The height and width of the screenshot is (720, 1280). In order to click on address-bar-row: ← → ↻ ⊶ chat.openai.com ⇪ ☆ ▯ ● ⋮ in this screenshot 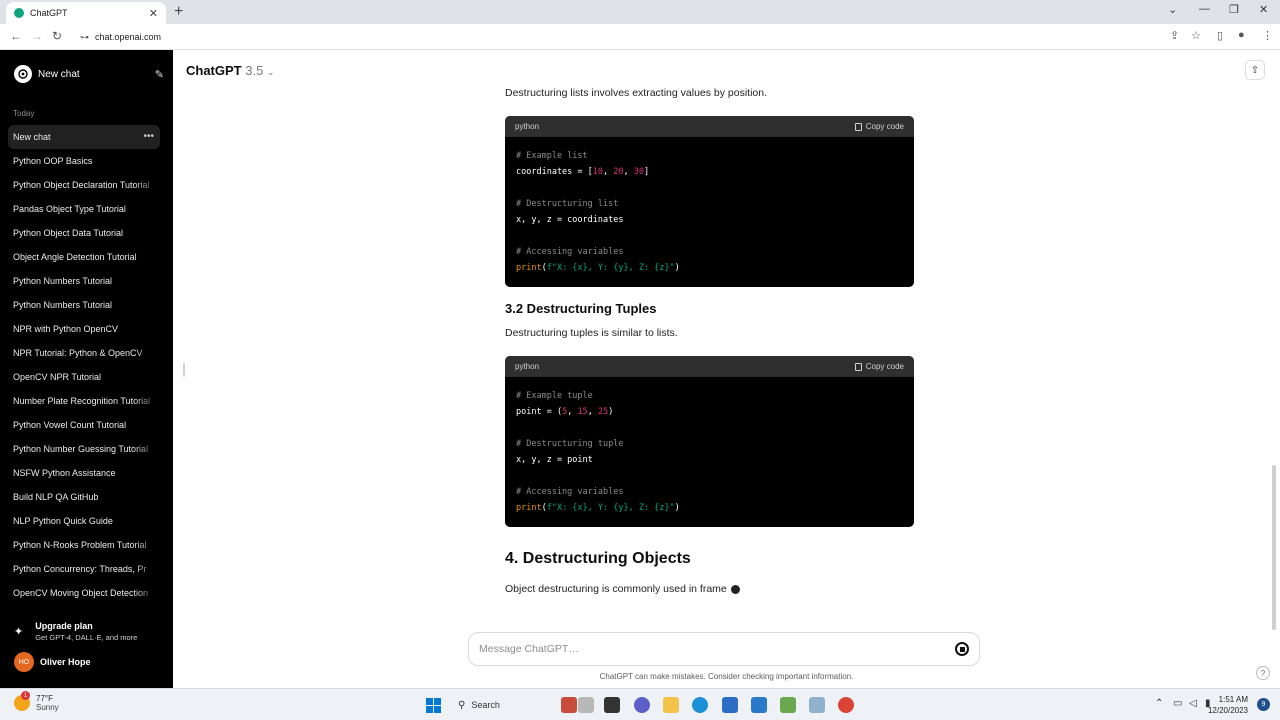, I will do `click(640, 37)`.